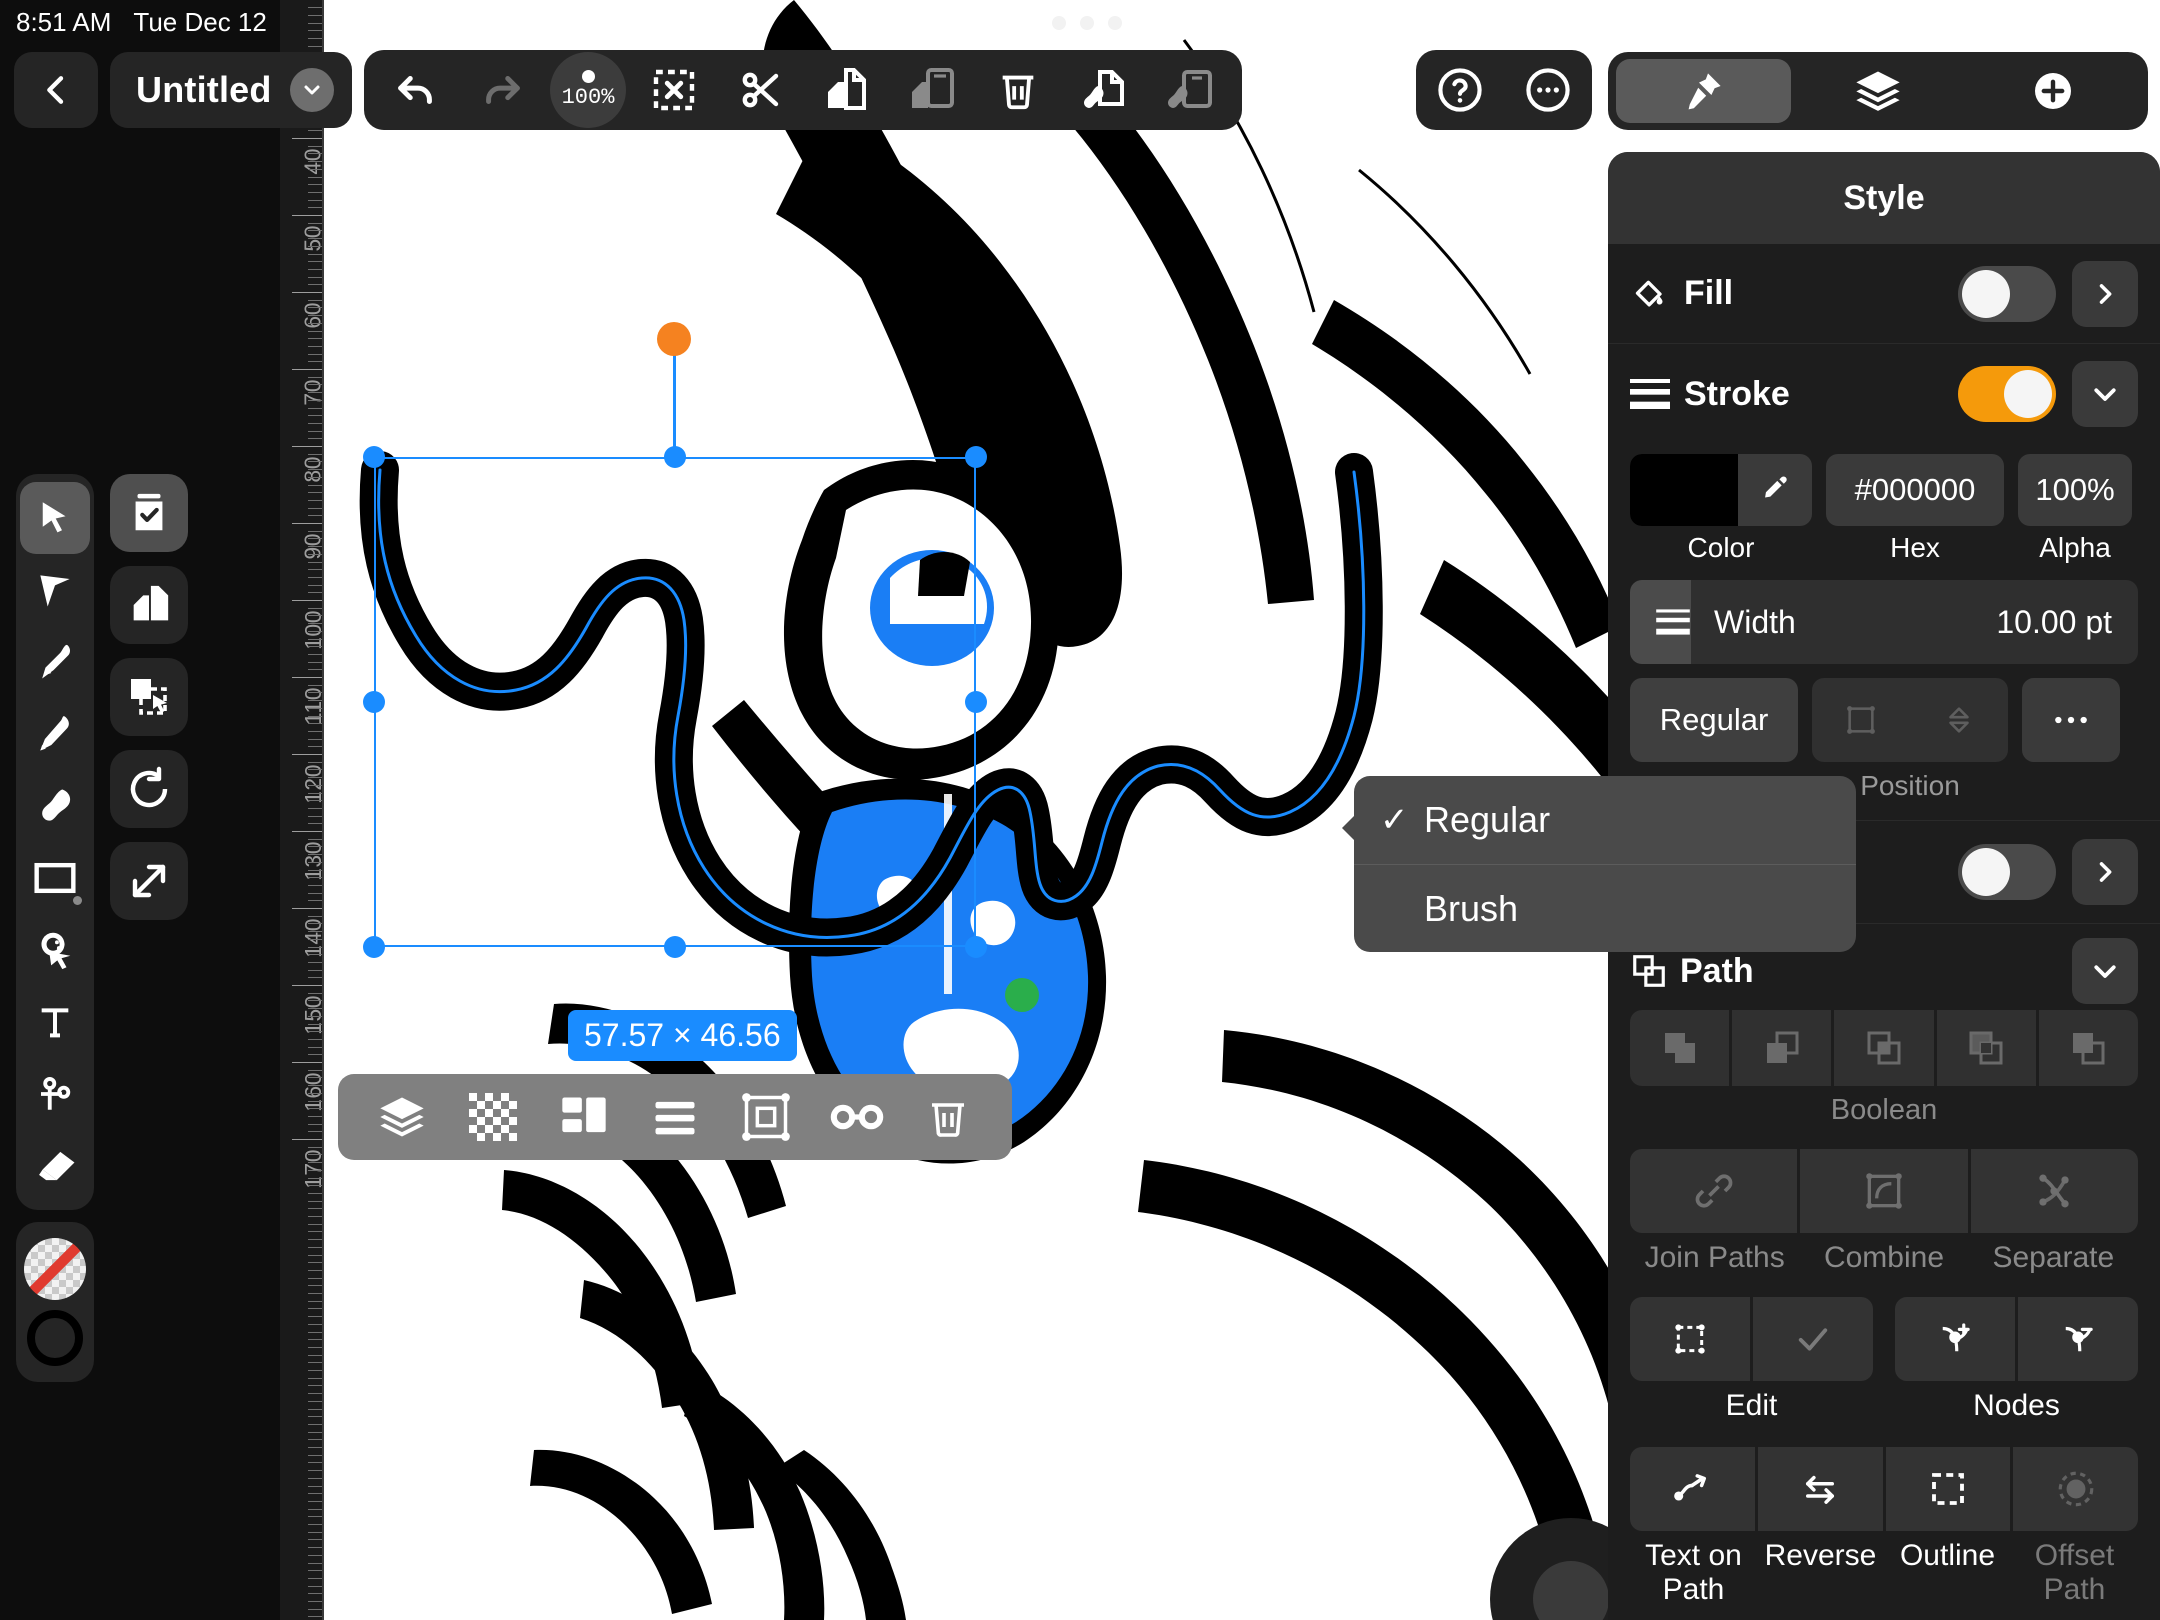  What do you see at coordinates (976, 702) in the screenshot?
I see `handle-mid-right` at bounding box center [976, 702].